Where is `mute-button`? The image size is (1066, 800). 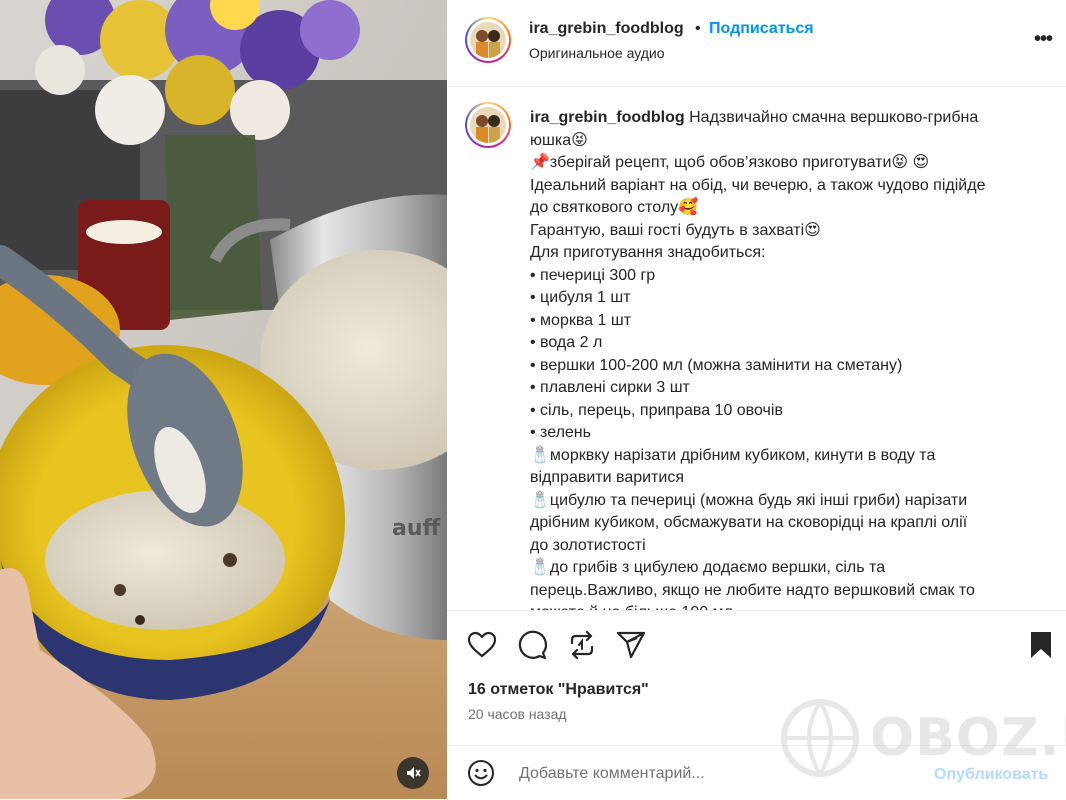
mute-button is located at coordinates (413, 773).